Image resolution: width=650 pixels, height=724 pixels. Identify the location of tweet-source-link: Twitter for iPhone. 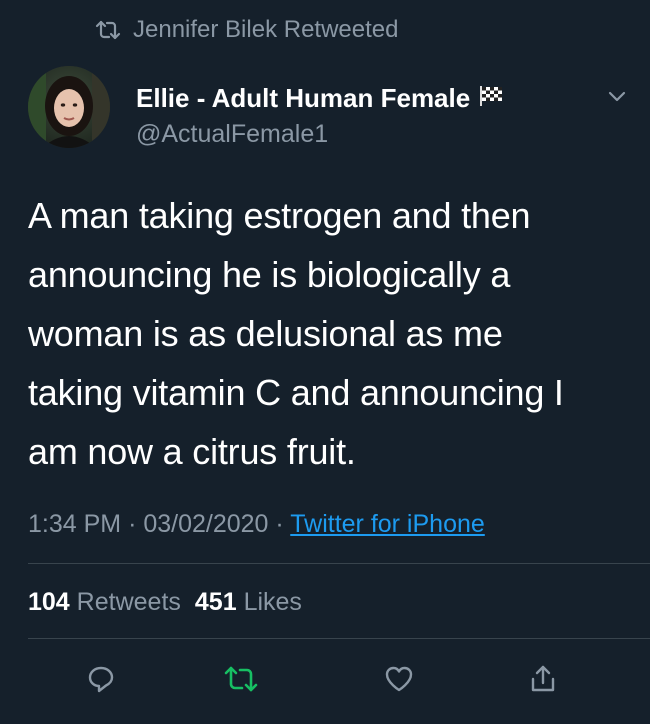
(387, 524).